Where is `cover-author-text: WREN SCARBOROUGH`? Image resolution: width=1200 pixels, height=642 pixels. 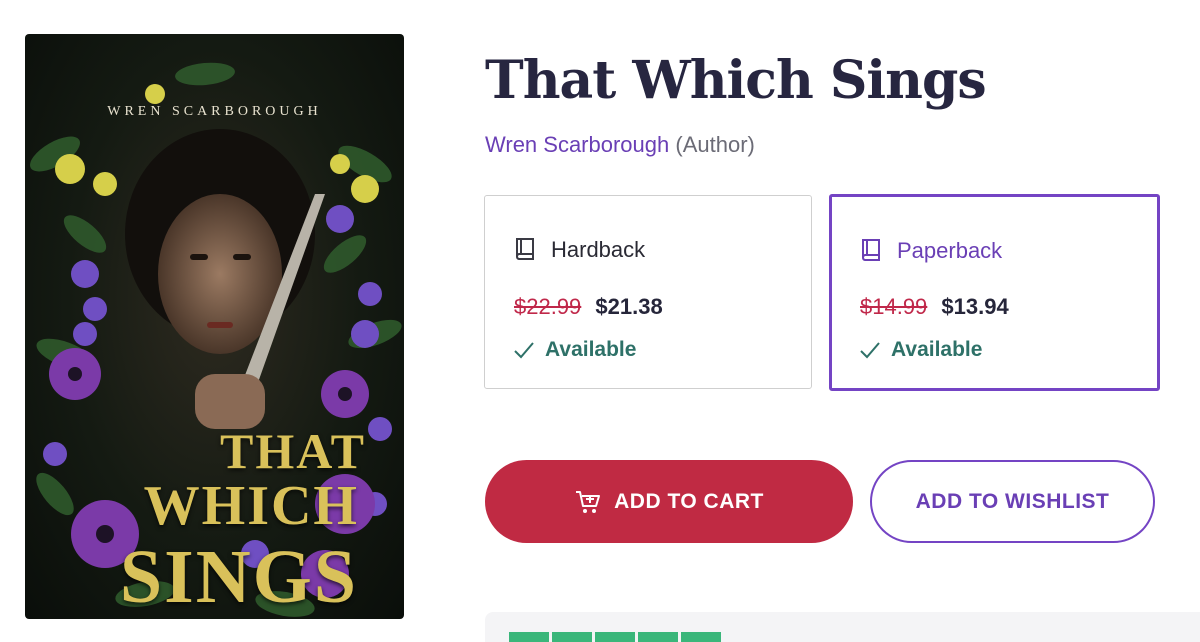 cover-author-text: WREN SCARBOROUGH is located at coordinates (214, 111).